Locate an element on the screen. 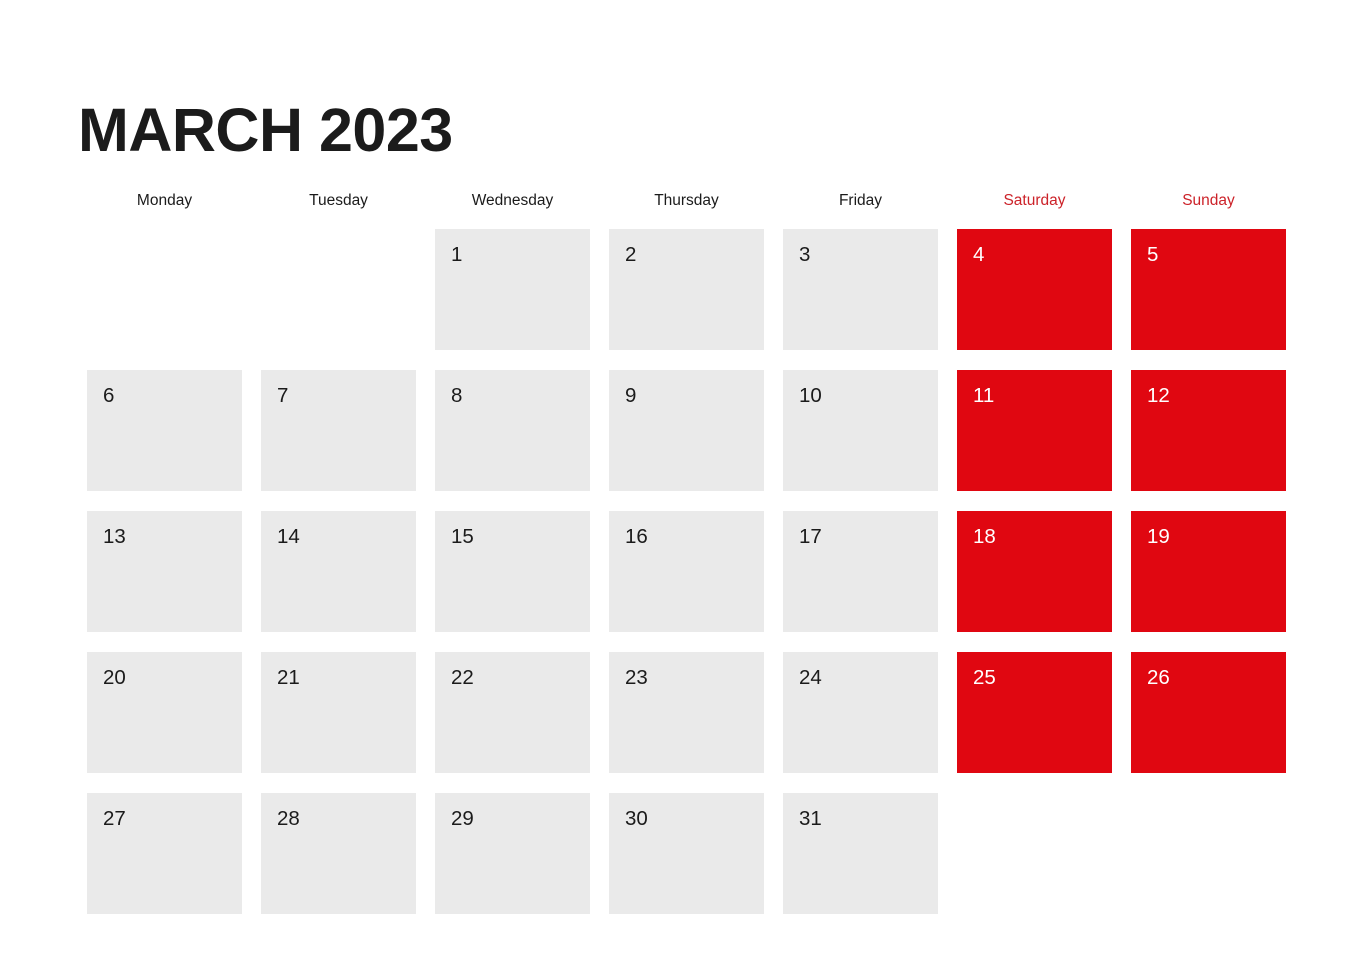 The width and height of the screenshot is (1371, 980). day-number: 5 is located at coordinates (1153, 254).